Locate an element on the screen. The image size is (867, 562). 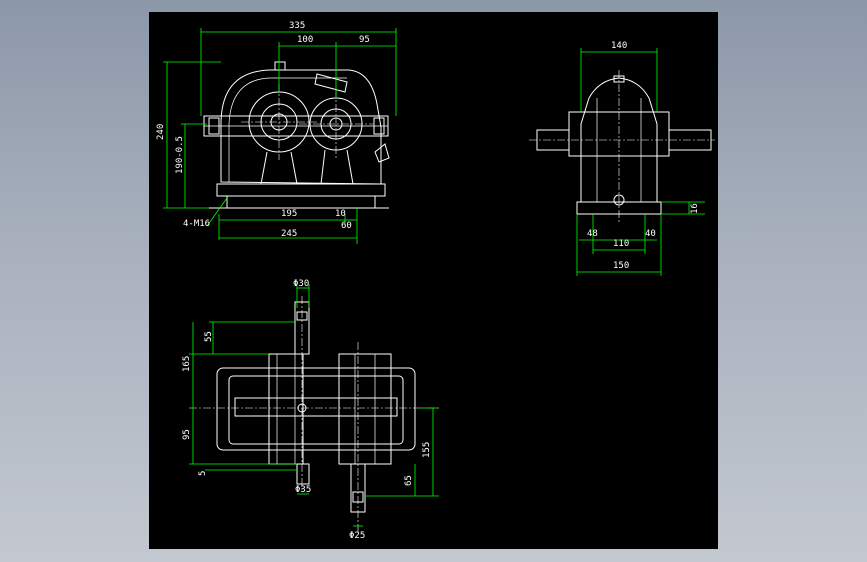
dim-bolt-spacing: 110 is located at coordinates (621, 244).